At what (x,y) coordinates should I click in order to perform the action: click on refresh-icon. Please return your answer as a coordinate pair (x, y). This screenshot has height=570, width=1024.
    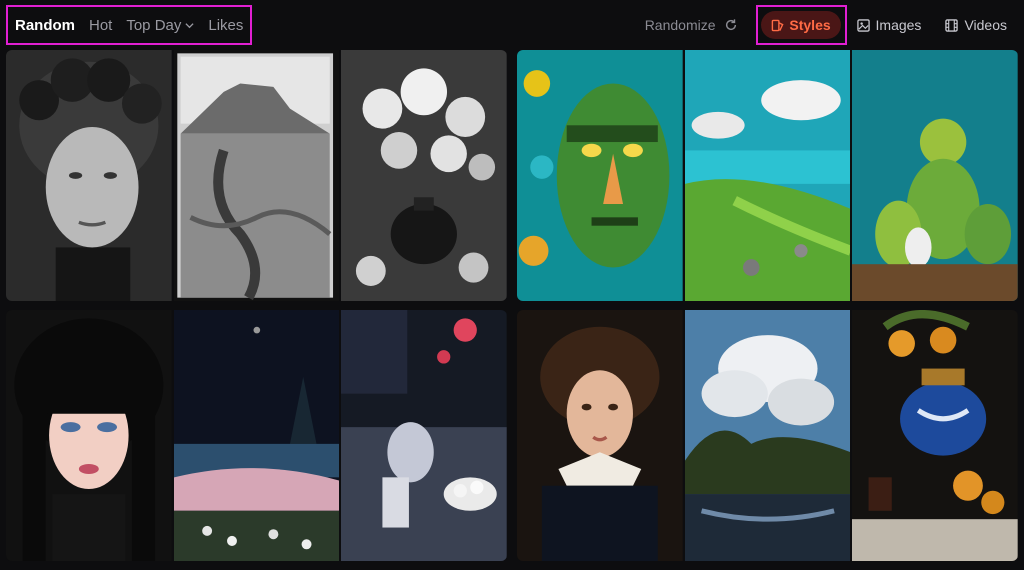
    Looking at the image, I should click on (730, 25).